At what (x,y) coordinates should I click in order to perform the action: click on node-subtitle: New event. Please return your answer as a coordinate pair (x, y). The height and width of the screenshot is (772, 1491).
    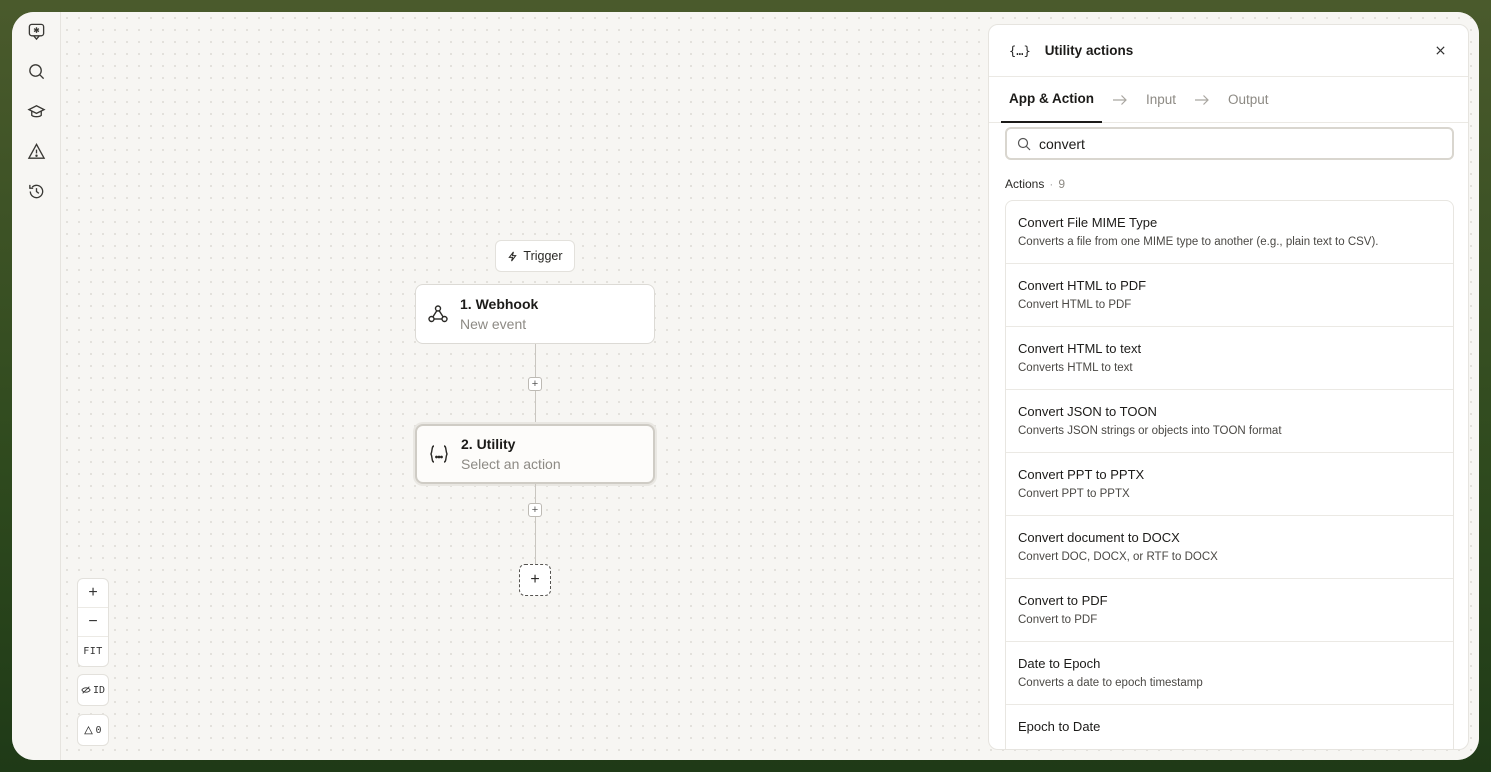
    Looking at the image, I should click on (493, 324).